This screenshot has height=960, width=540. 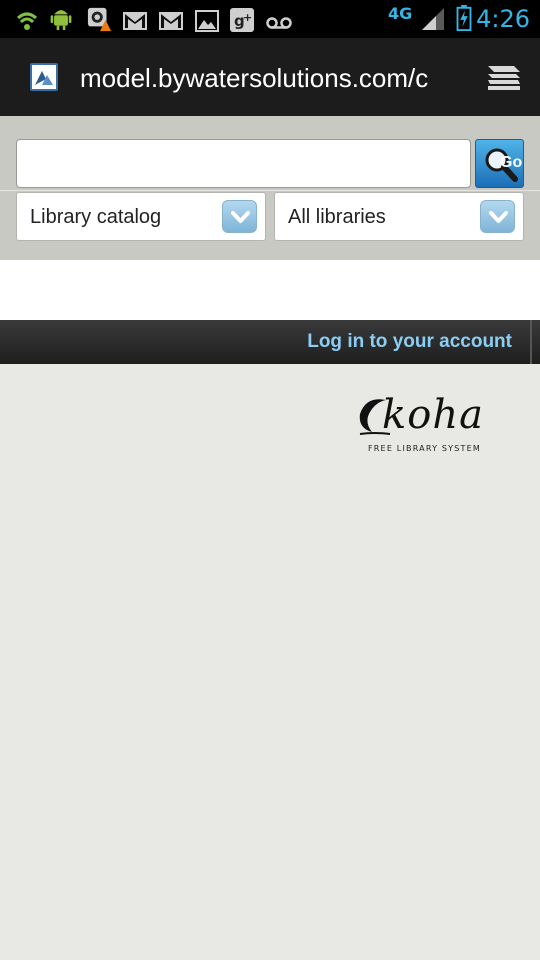 I want to click on content-band, so click(x=270, y=290).